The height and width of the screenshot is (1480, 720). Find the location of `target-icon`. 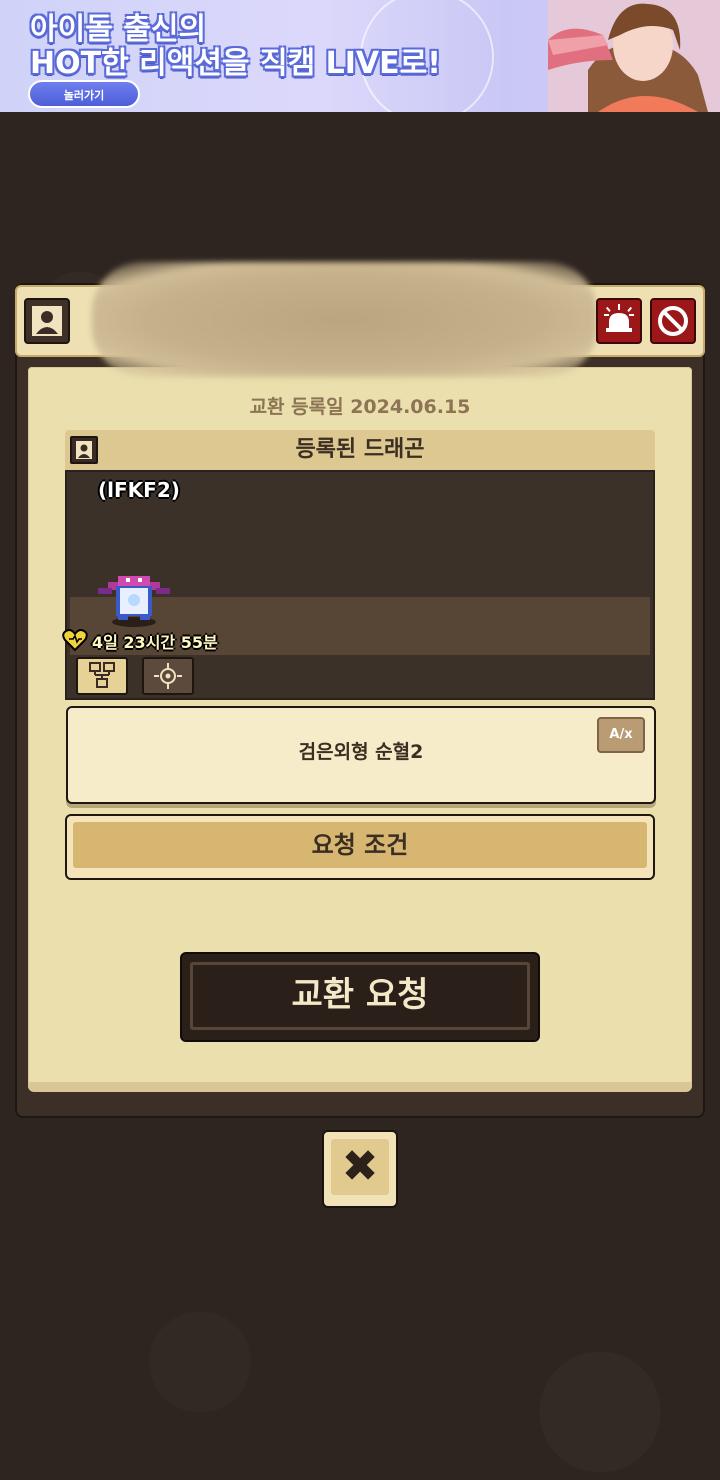

target-icon is located at coordinates (168, 676).